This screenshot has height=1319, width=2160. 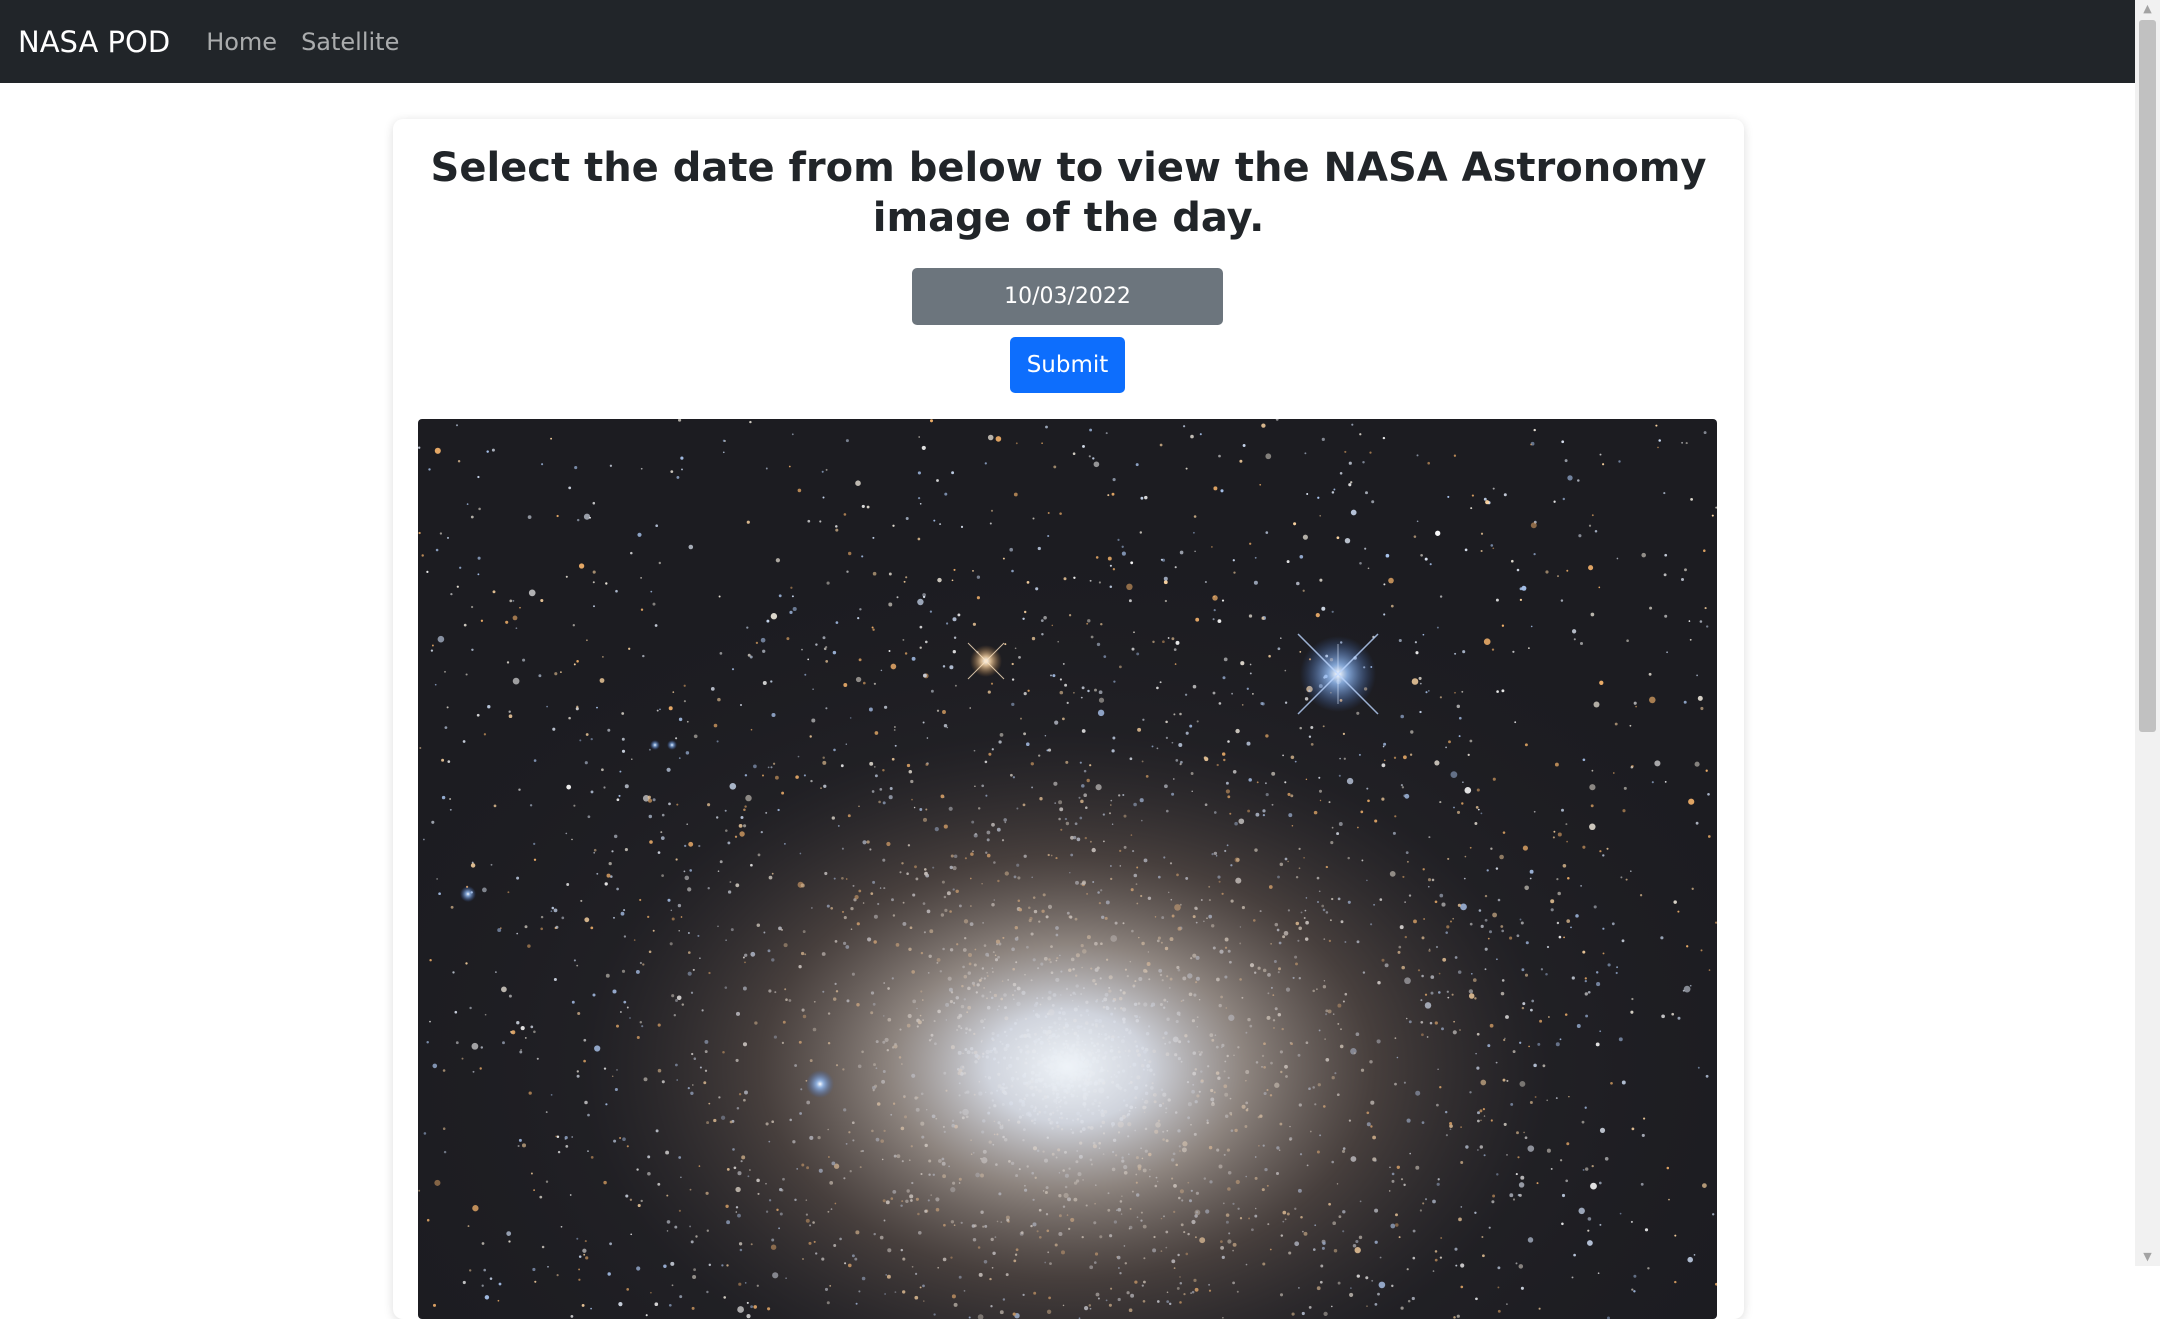 I want to click on nav-link-home: Home, so click(x=241, y=42).